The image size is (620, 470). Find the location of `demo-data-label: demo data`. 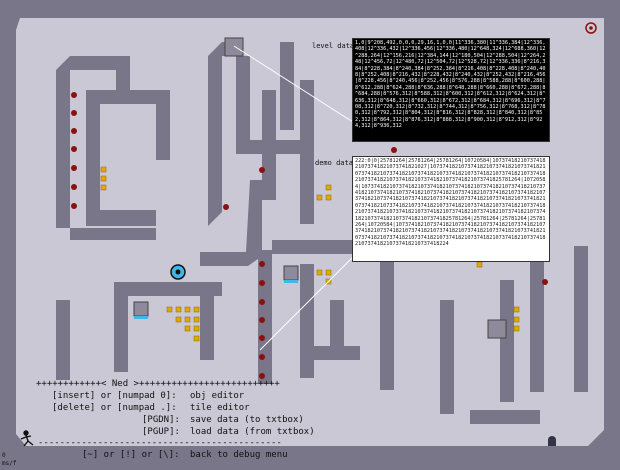

demo-data-label: demo data is located at coordinates (334, 163).